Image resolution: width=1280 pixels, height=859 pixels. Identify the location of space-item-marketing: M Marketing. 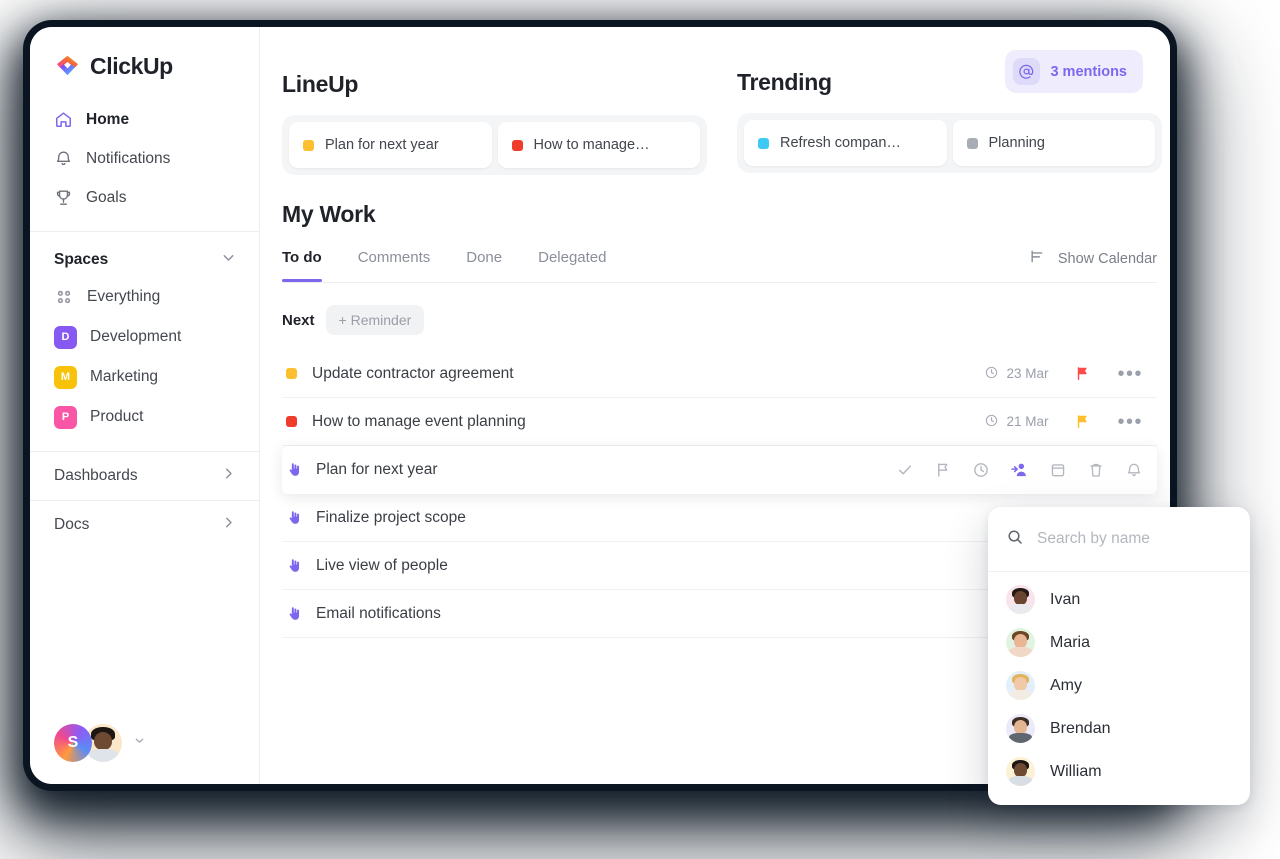
(144, 377).